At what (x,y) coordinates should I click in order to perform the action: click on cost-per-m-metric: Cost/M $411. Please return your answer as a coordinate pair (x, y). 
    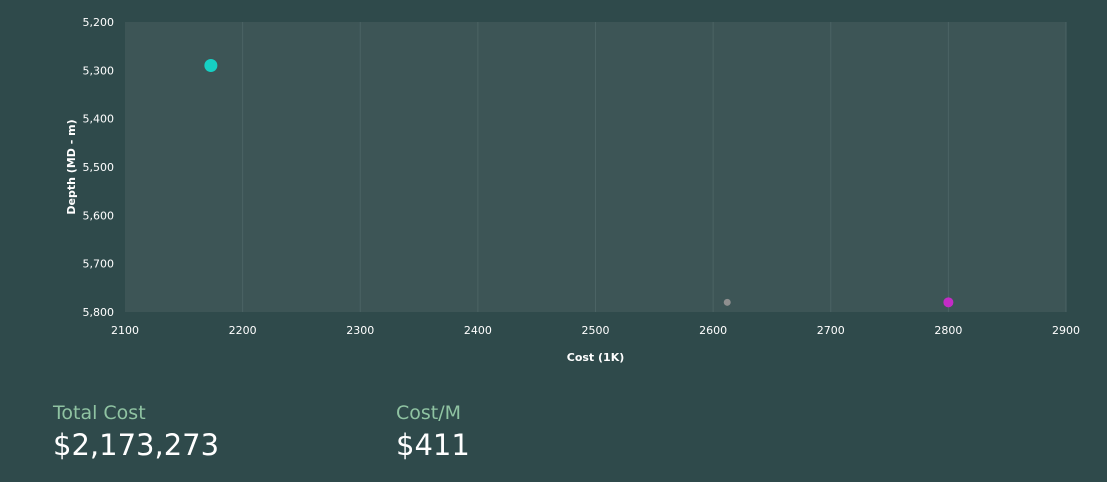
    Looking at the image, I should click on (433, 432).